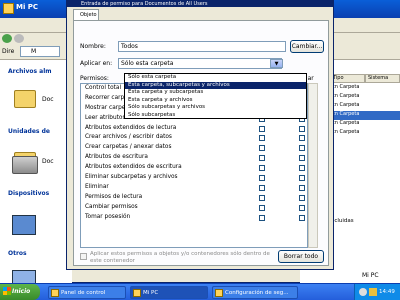 The image size is (400, 300). What do you see at coordinates (55, 293) in the screenshot?
I see `control-panel-icon` at bounding box center [55, 293].